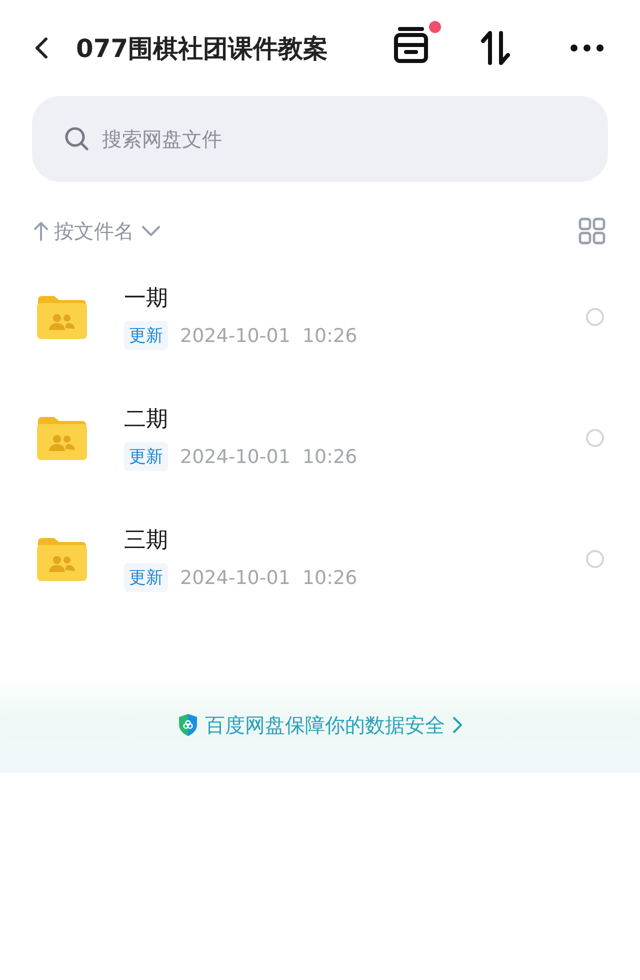 The width and height of the screenshot is (640, 980). I want to click on back-icon, so click(41, 48).